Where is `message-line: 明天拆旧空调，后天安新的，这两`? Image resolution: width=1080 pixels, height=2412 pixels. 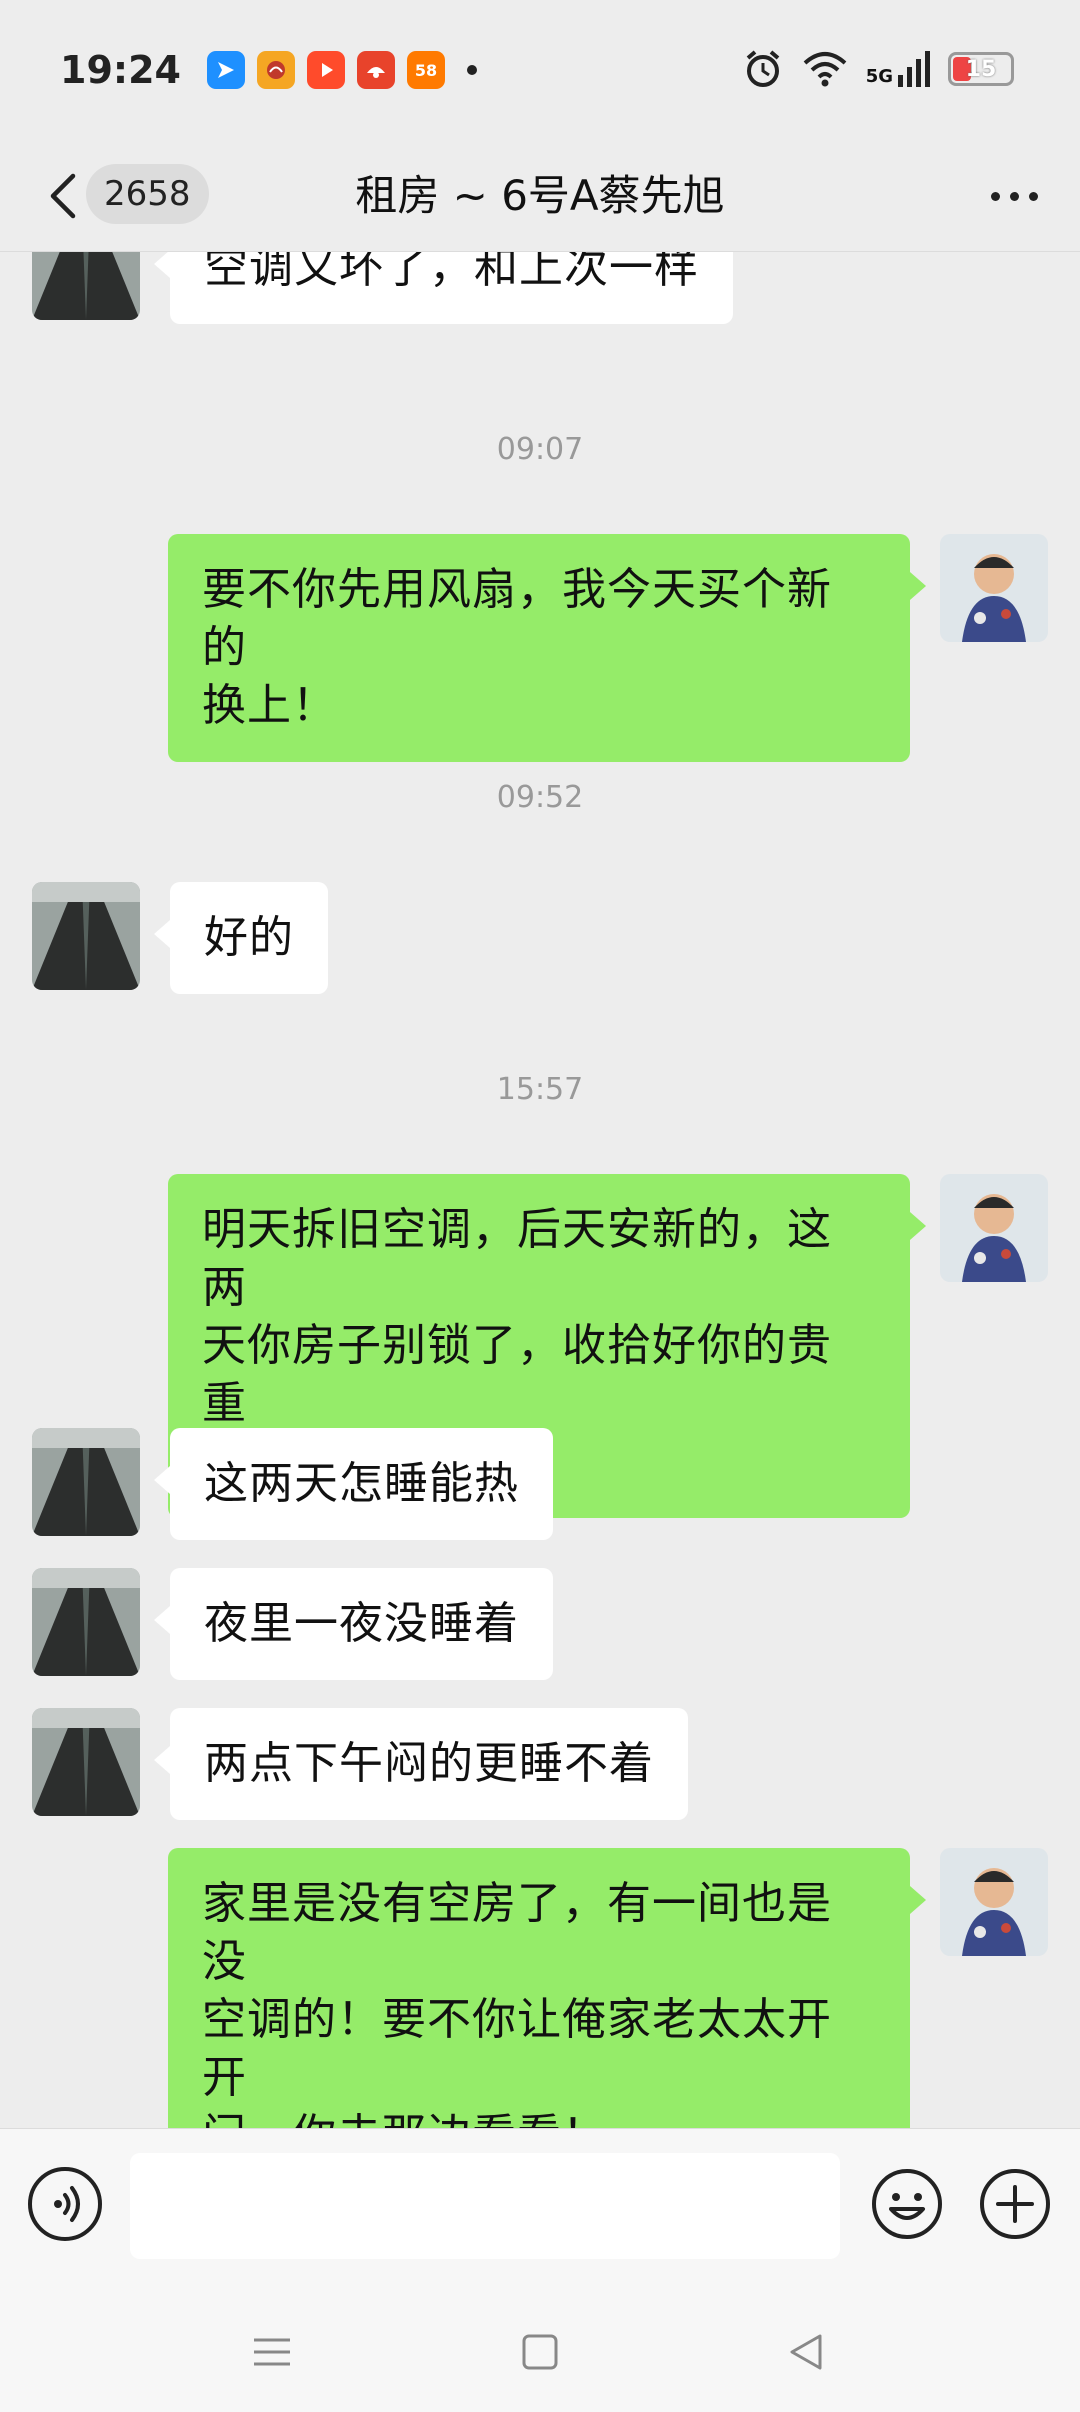 message-line: 明天拆旧空调，后天安新的，这两 is located at coordinates (517, 1258).